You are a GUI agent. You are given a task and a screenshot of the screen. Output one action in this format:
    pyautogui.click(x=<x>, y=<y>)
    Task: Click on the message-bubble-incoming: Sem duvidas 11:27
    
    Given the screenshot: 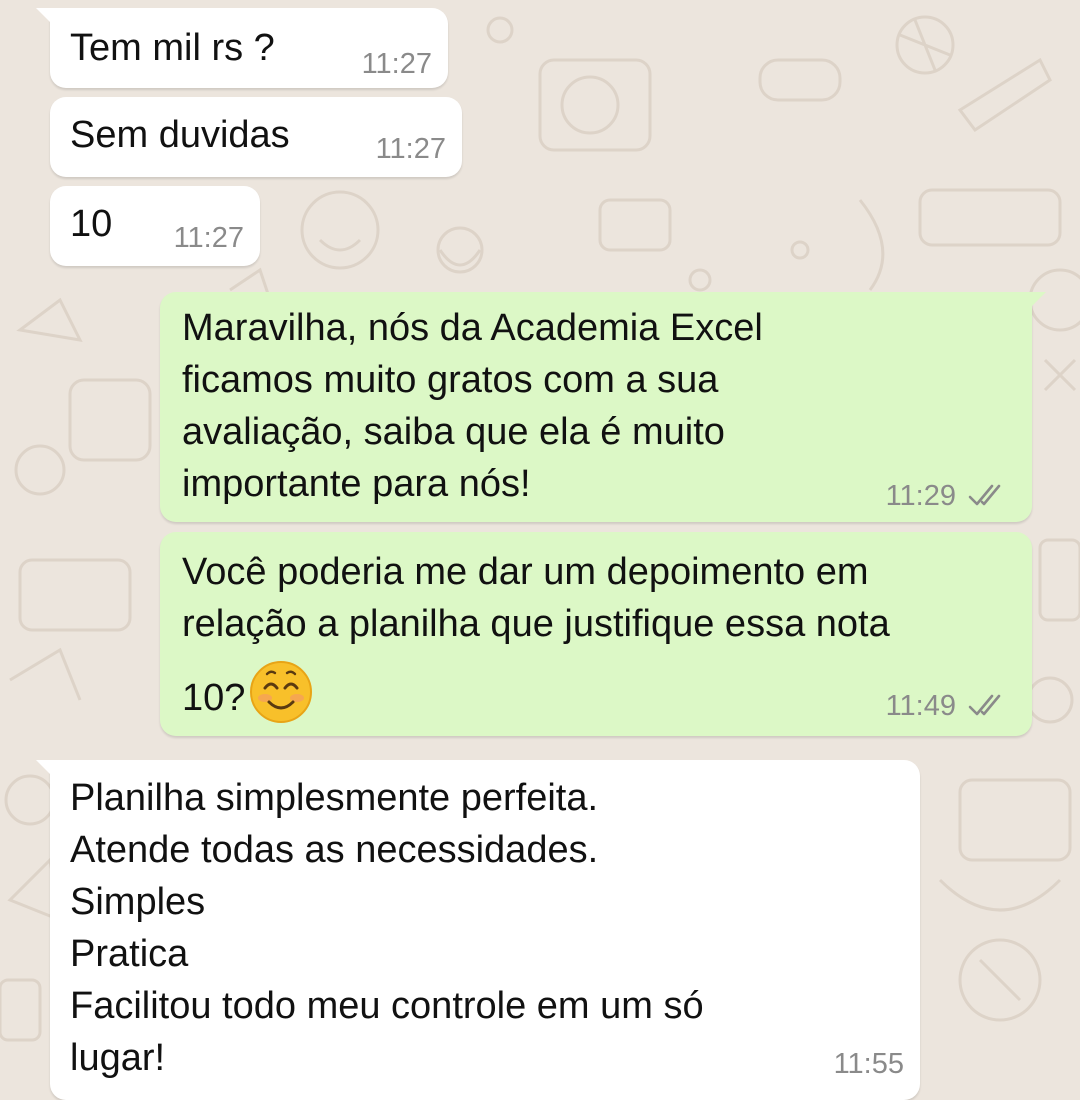 What is the action you would take?
    pyautogui.click(x=256, y=137)
    